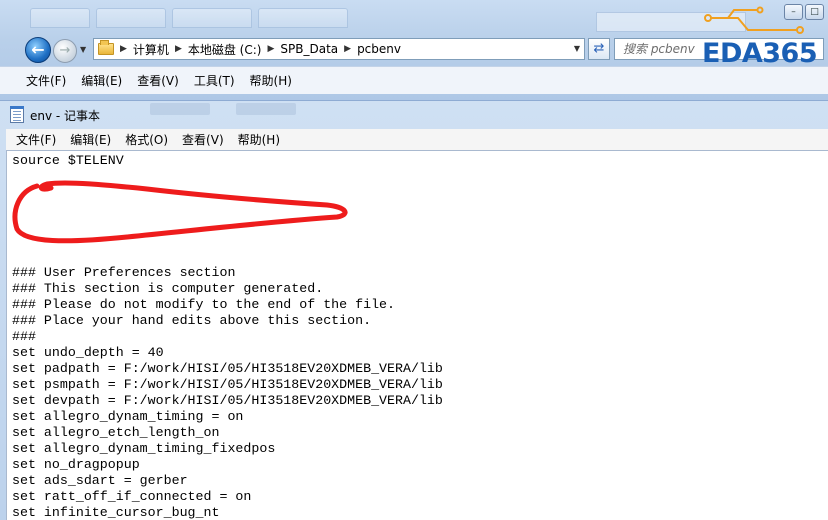  What do you see at coordinates (309, 49) in the screenshot?
I see `breadcrumb-spb-data: SPB_Data` at bounding box center [309, 49].